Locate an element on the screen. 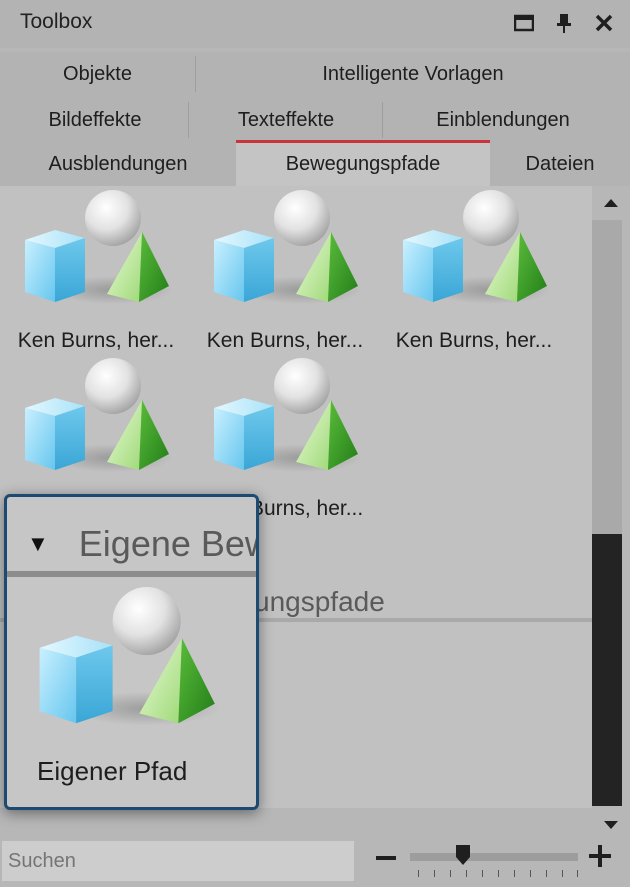  window-controls is located at coordinates (564, 23).